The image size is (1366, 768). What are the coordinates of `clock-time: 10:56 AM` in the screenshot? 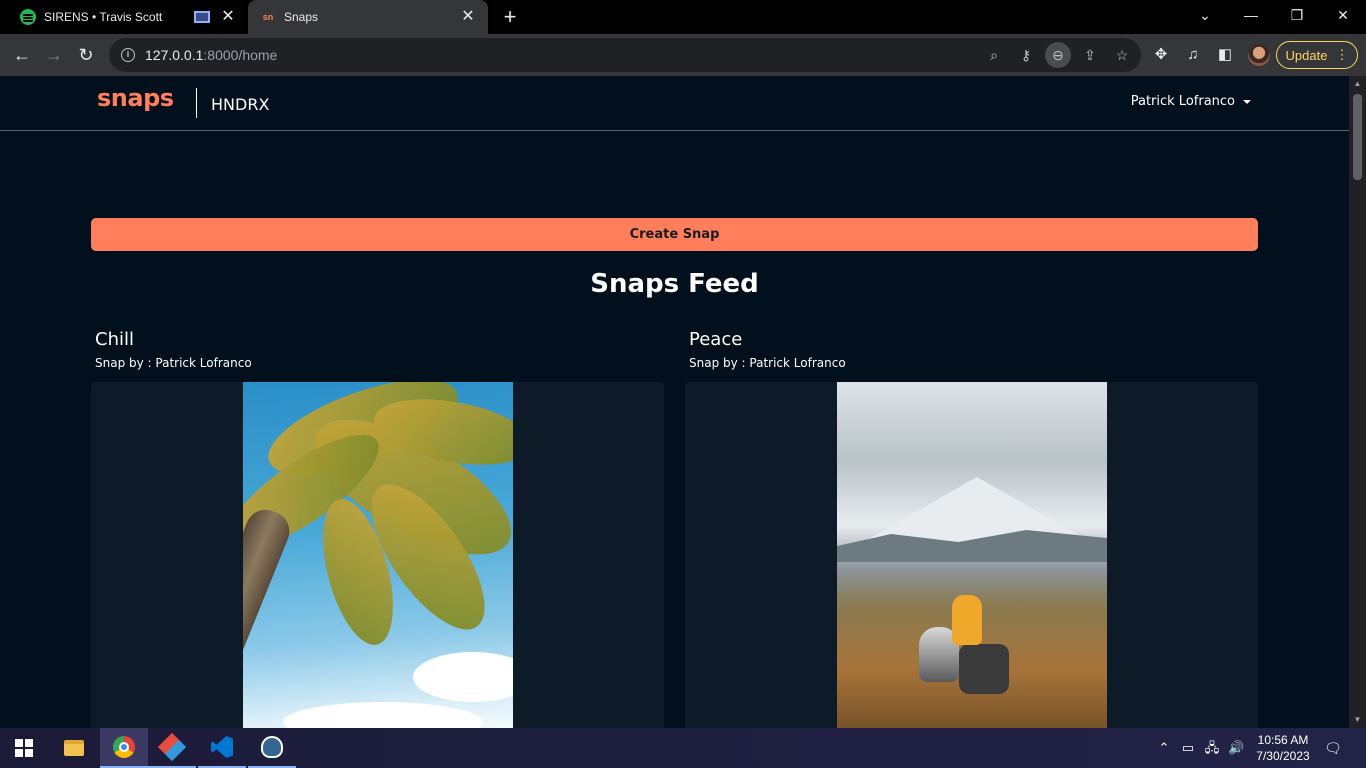 It's located at (1283, 740).